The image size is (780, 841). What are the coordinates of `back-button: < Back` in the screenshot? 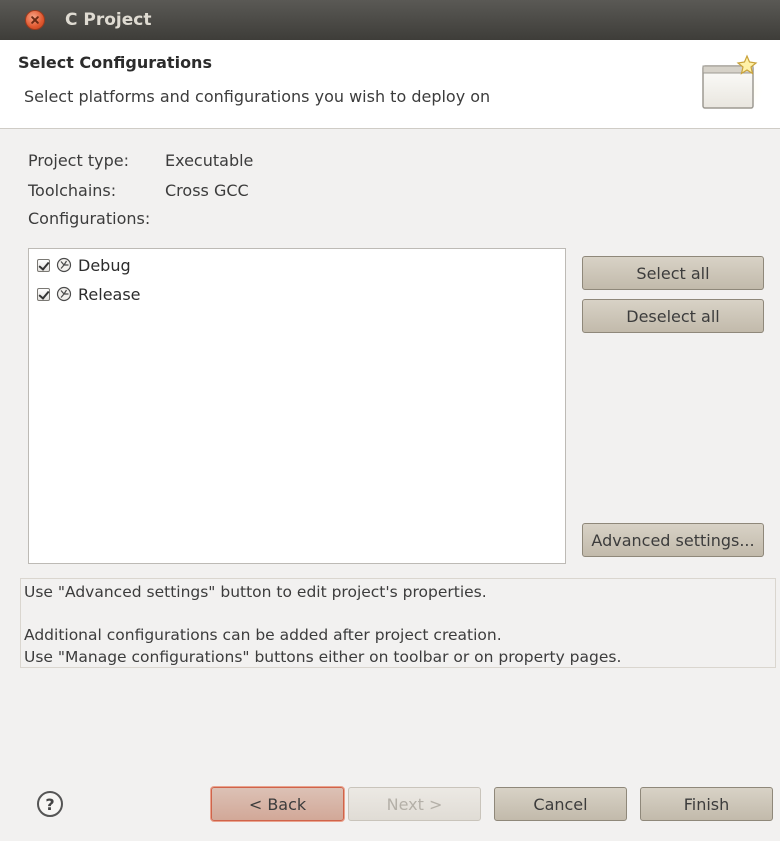 It's located at (277, 804).